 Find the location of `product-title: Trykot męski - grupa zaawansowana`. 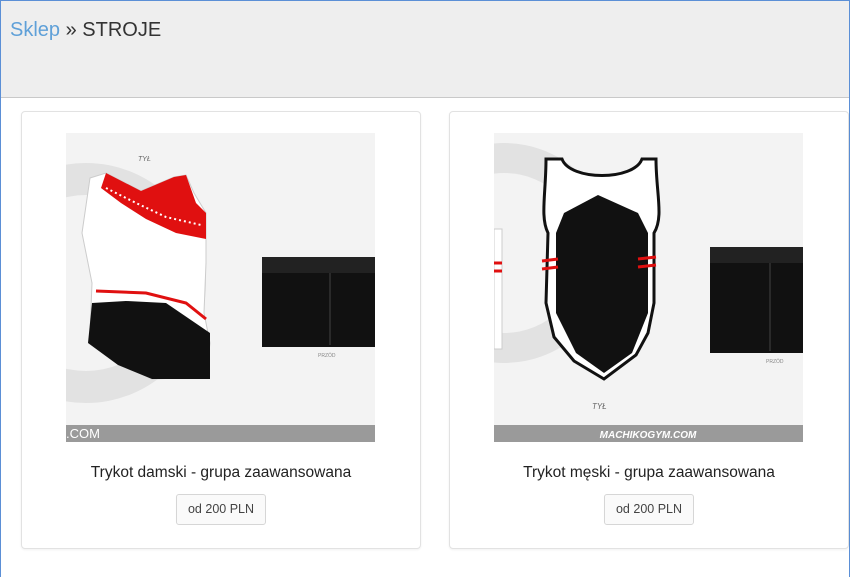

product-title: Trykot męski - grupa zaawansowana is located at coordinates (649, 473).